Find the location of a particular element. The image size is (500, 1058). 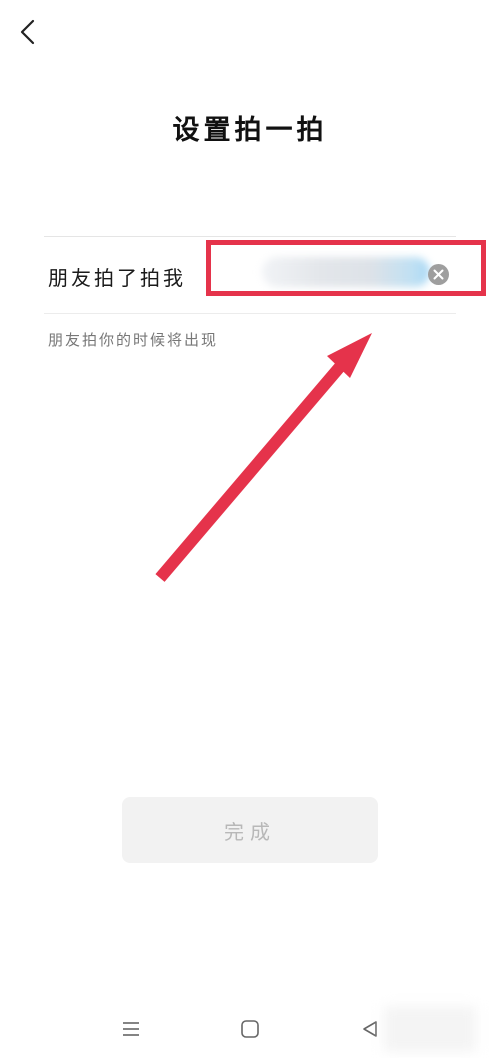

home-square-icon is located at coordinates (250, 1029).